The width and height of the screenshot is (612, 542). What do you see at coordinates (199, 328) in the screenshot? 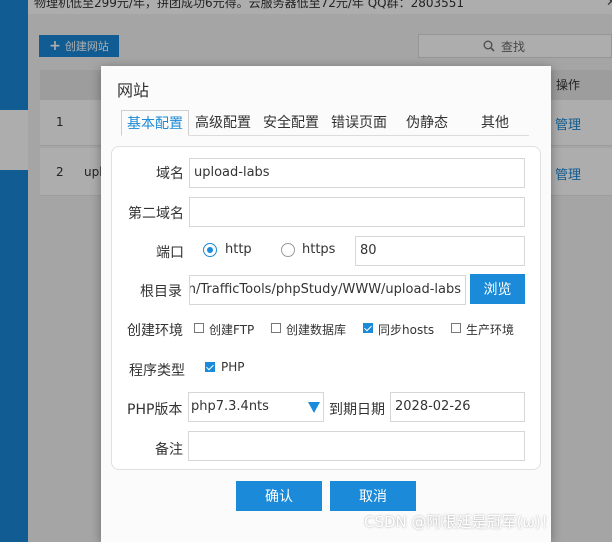
I see `create-ftp-checkbox` at bounding box center [199, 328].